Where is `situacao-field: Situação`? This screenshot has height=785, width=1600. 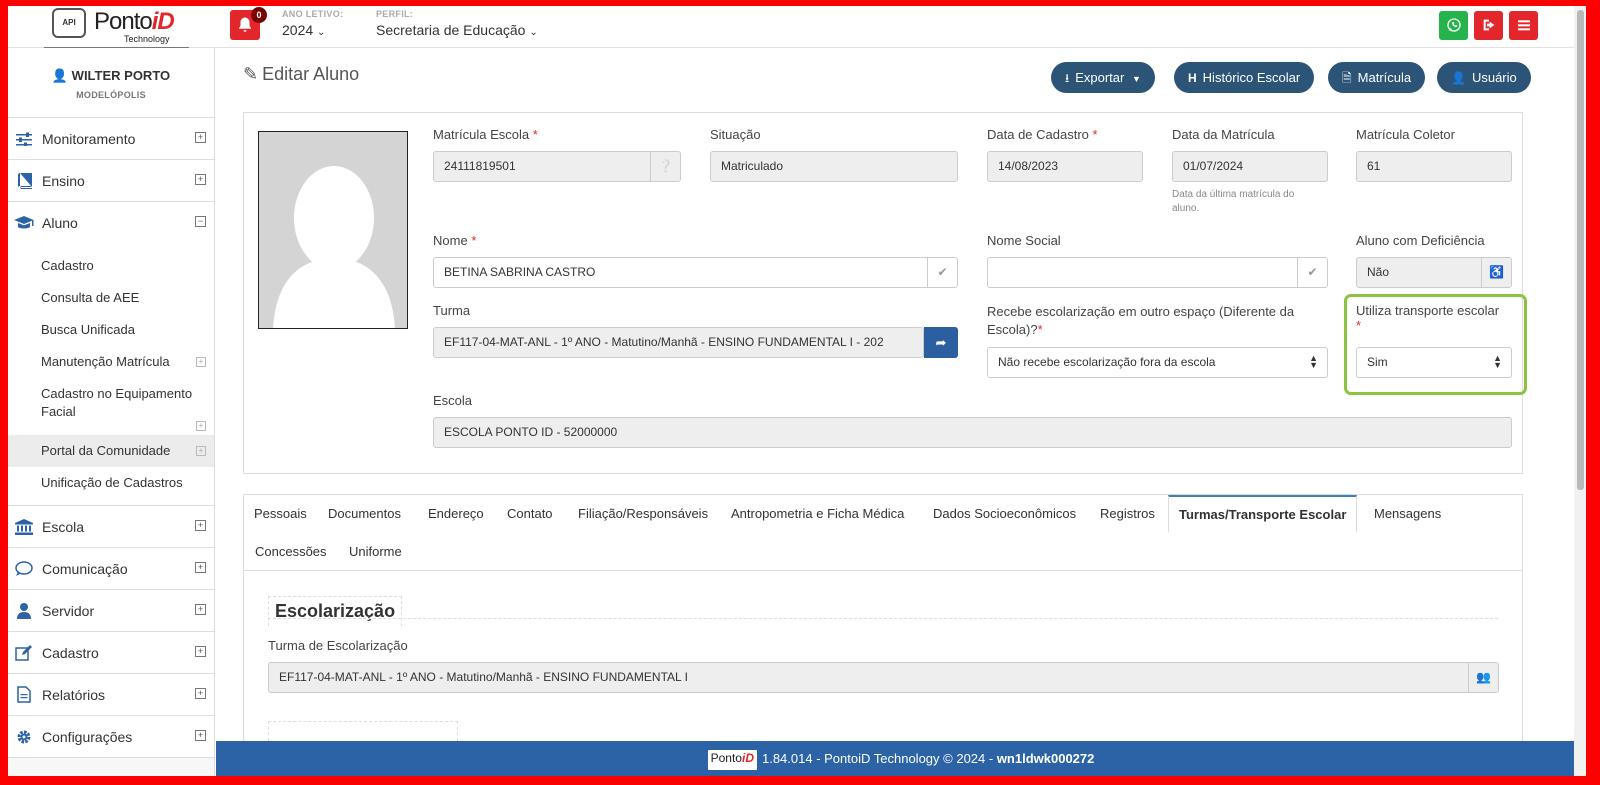 situacao-field: Situação is located at coordinates (735, 134).